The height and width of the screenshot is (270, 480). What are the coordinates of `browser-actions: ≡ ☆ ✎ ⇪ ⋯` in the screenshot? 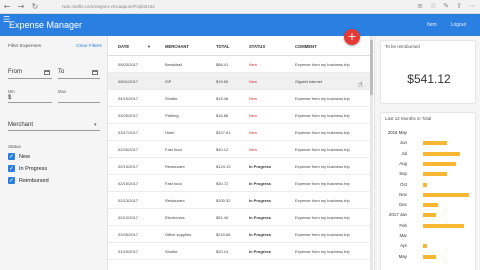 It's located at (446, 6).